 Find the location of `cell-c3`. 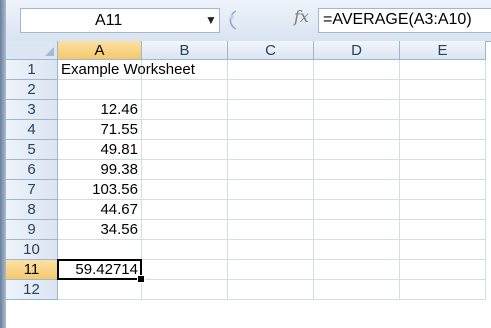

cell-c3 is located at coordinates (271, 110).